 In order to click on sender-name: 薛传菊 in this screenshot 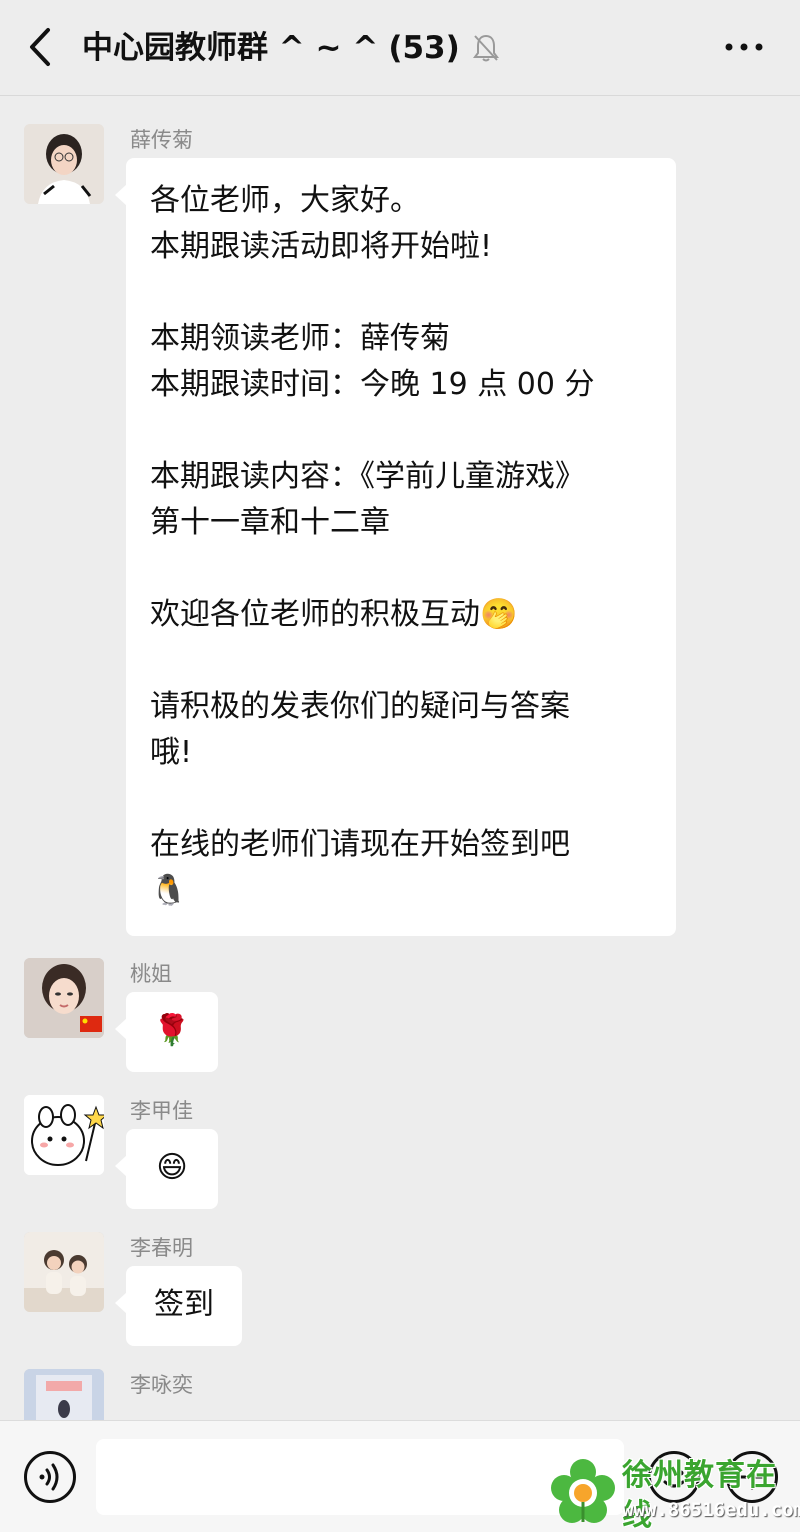, I will do `click(161, 140)`.